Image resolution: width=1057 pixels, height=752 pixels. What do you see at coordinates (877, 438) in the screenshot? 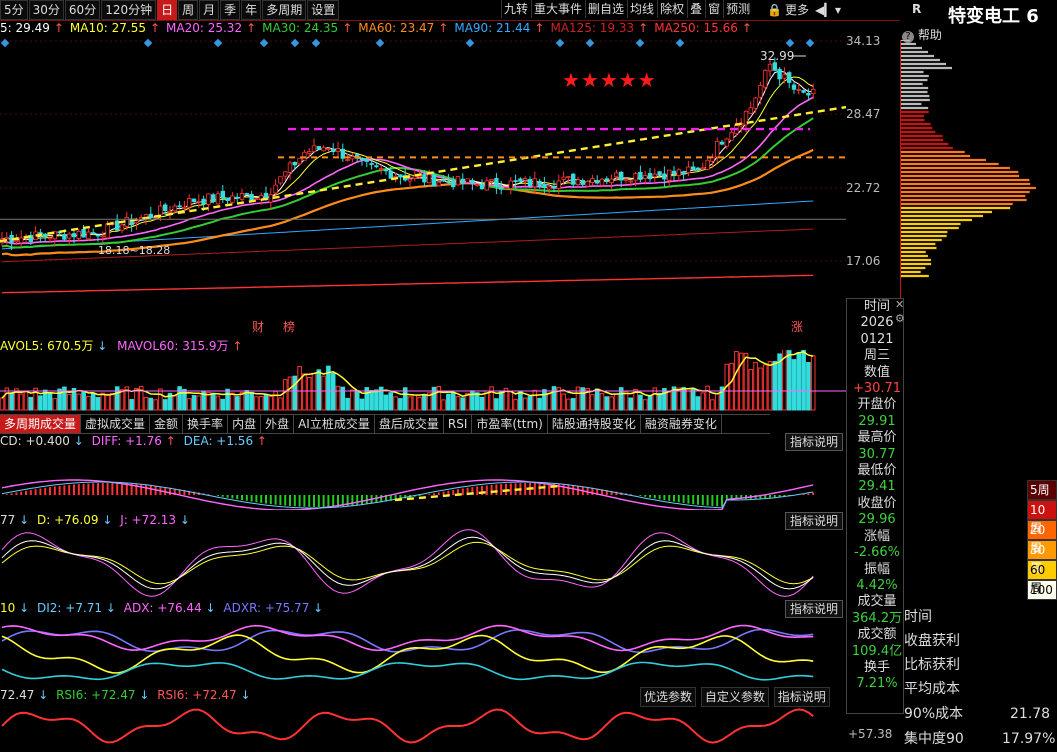
I see `info-label: 最高价` at bounding box center [877, 438].